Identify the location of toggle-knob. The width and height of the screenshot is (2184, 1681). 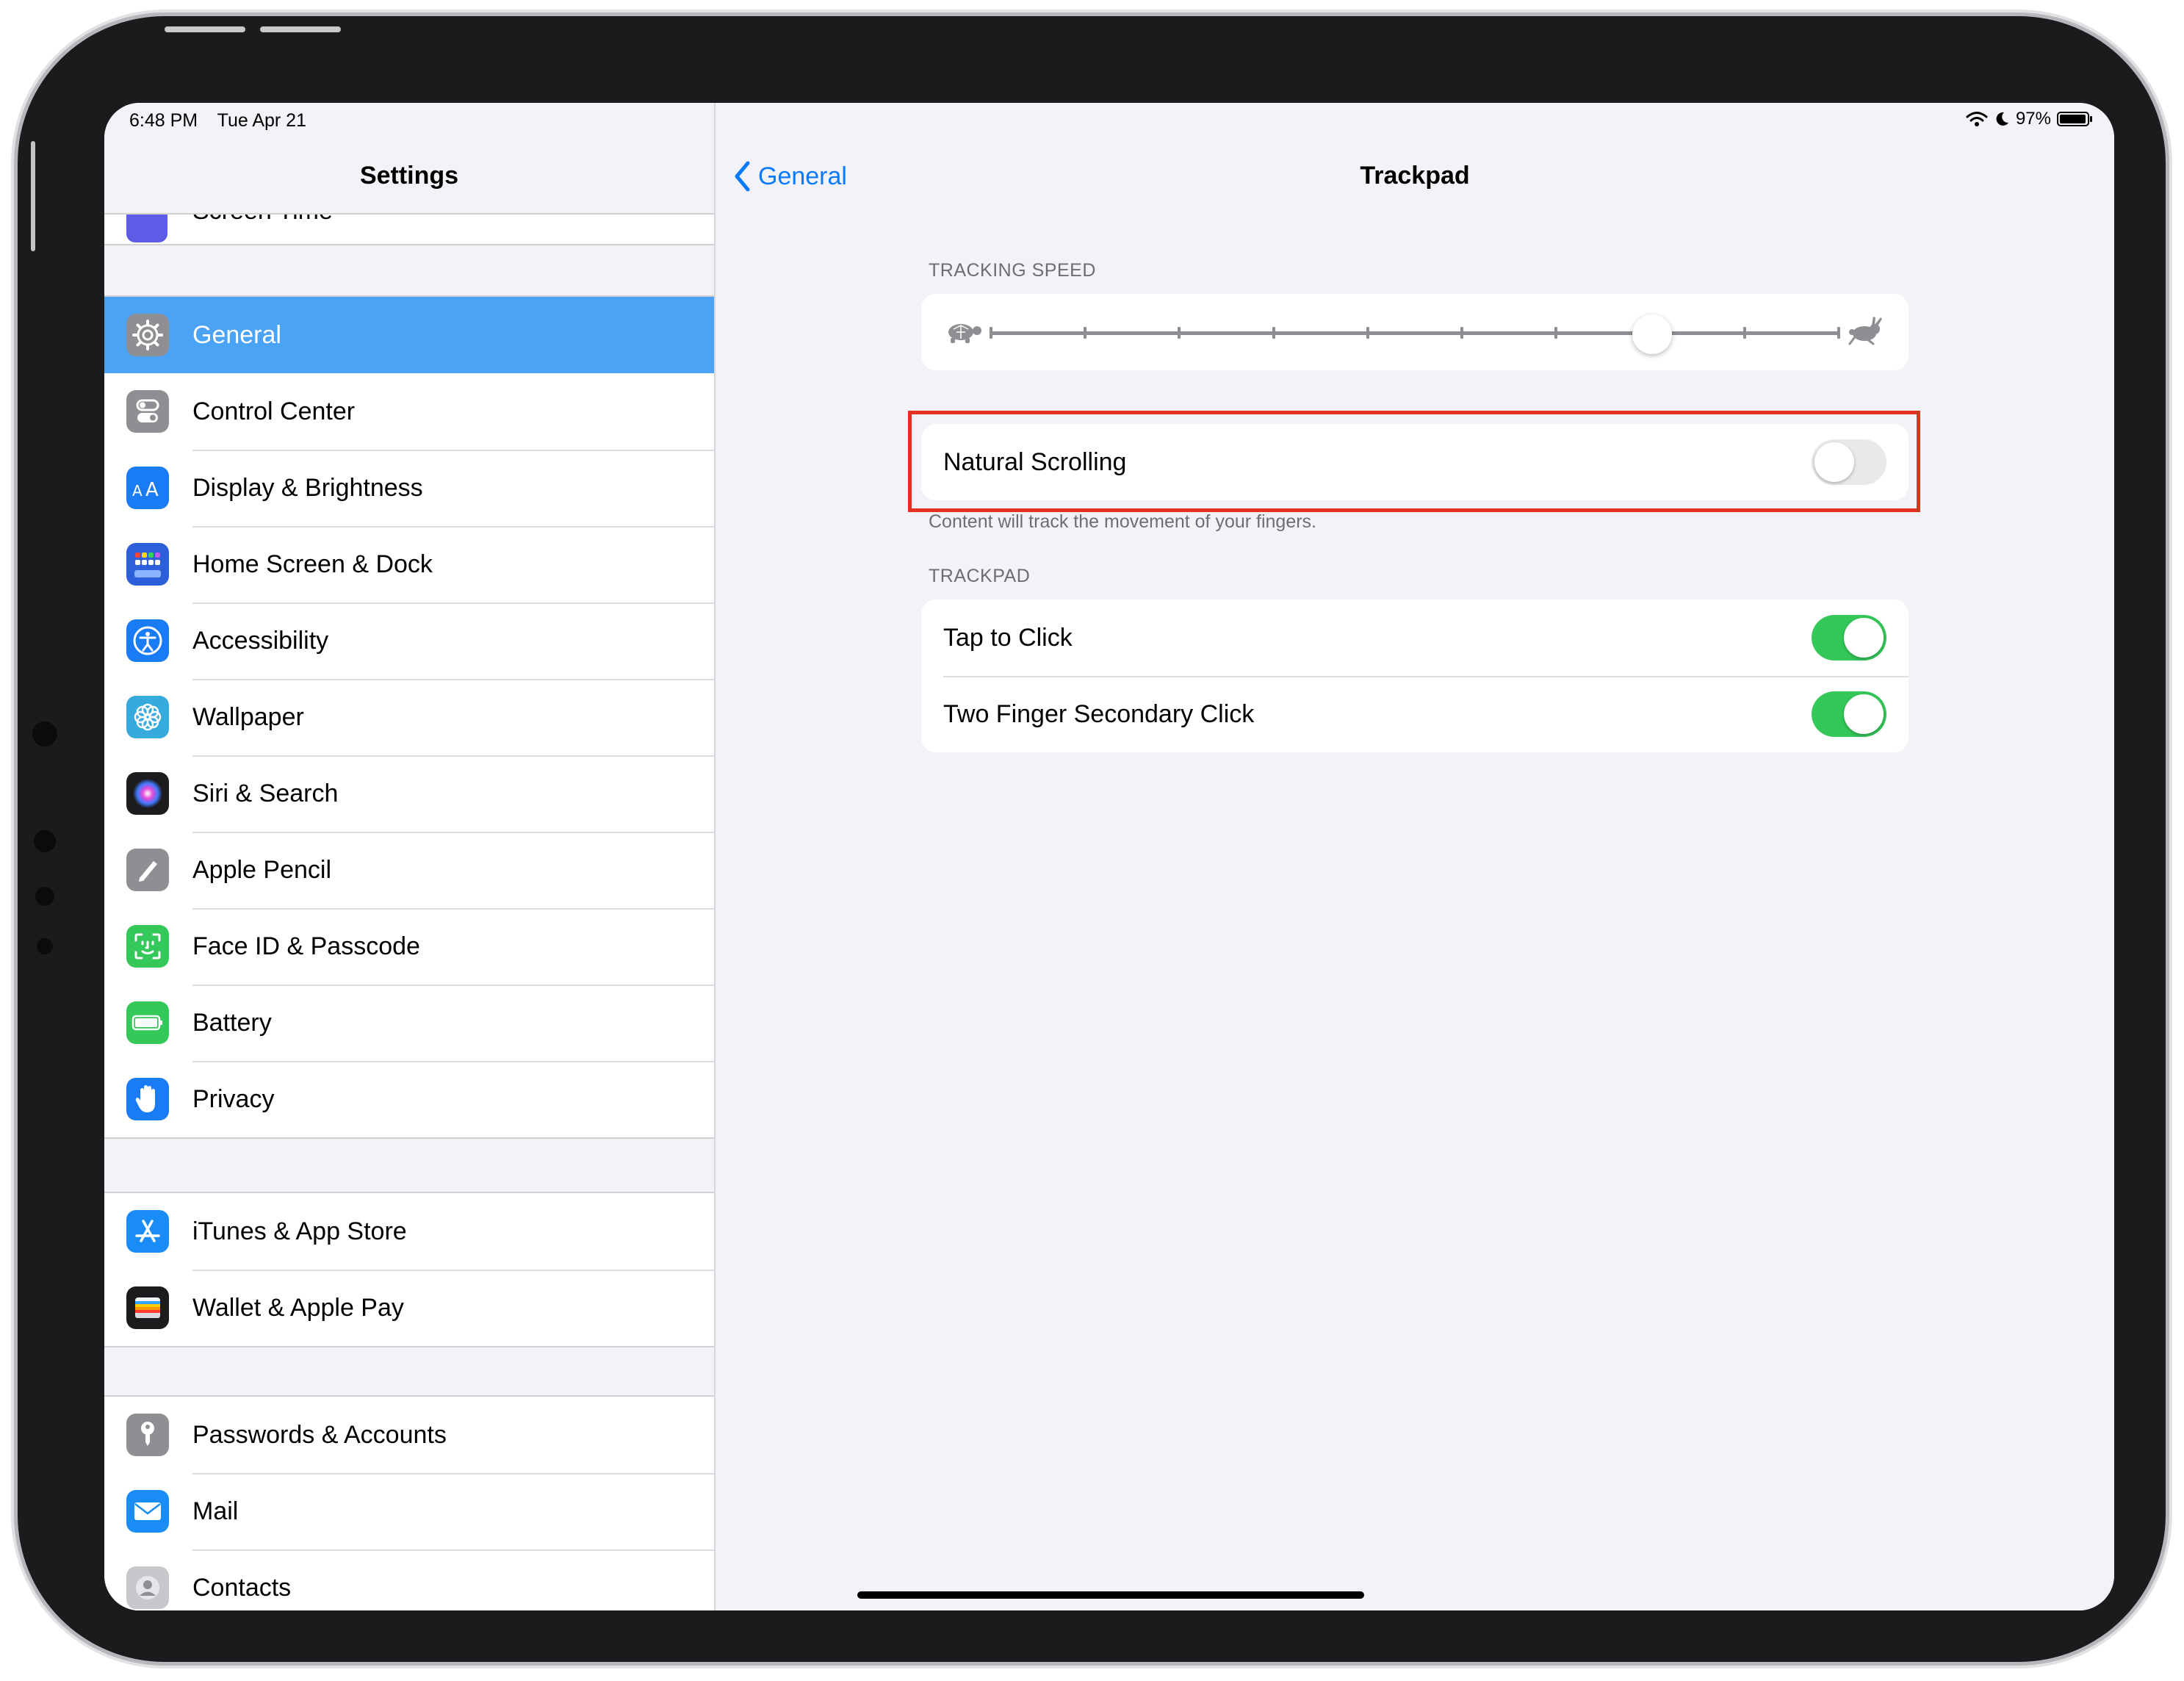
(1864, 714).